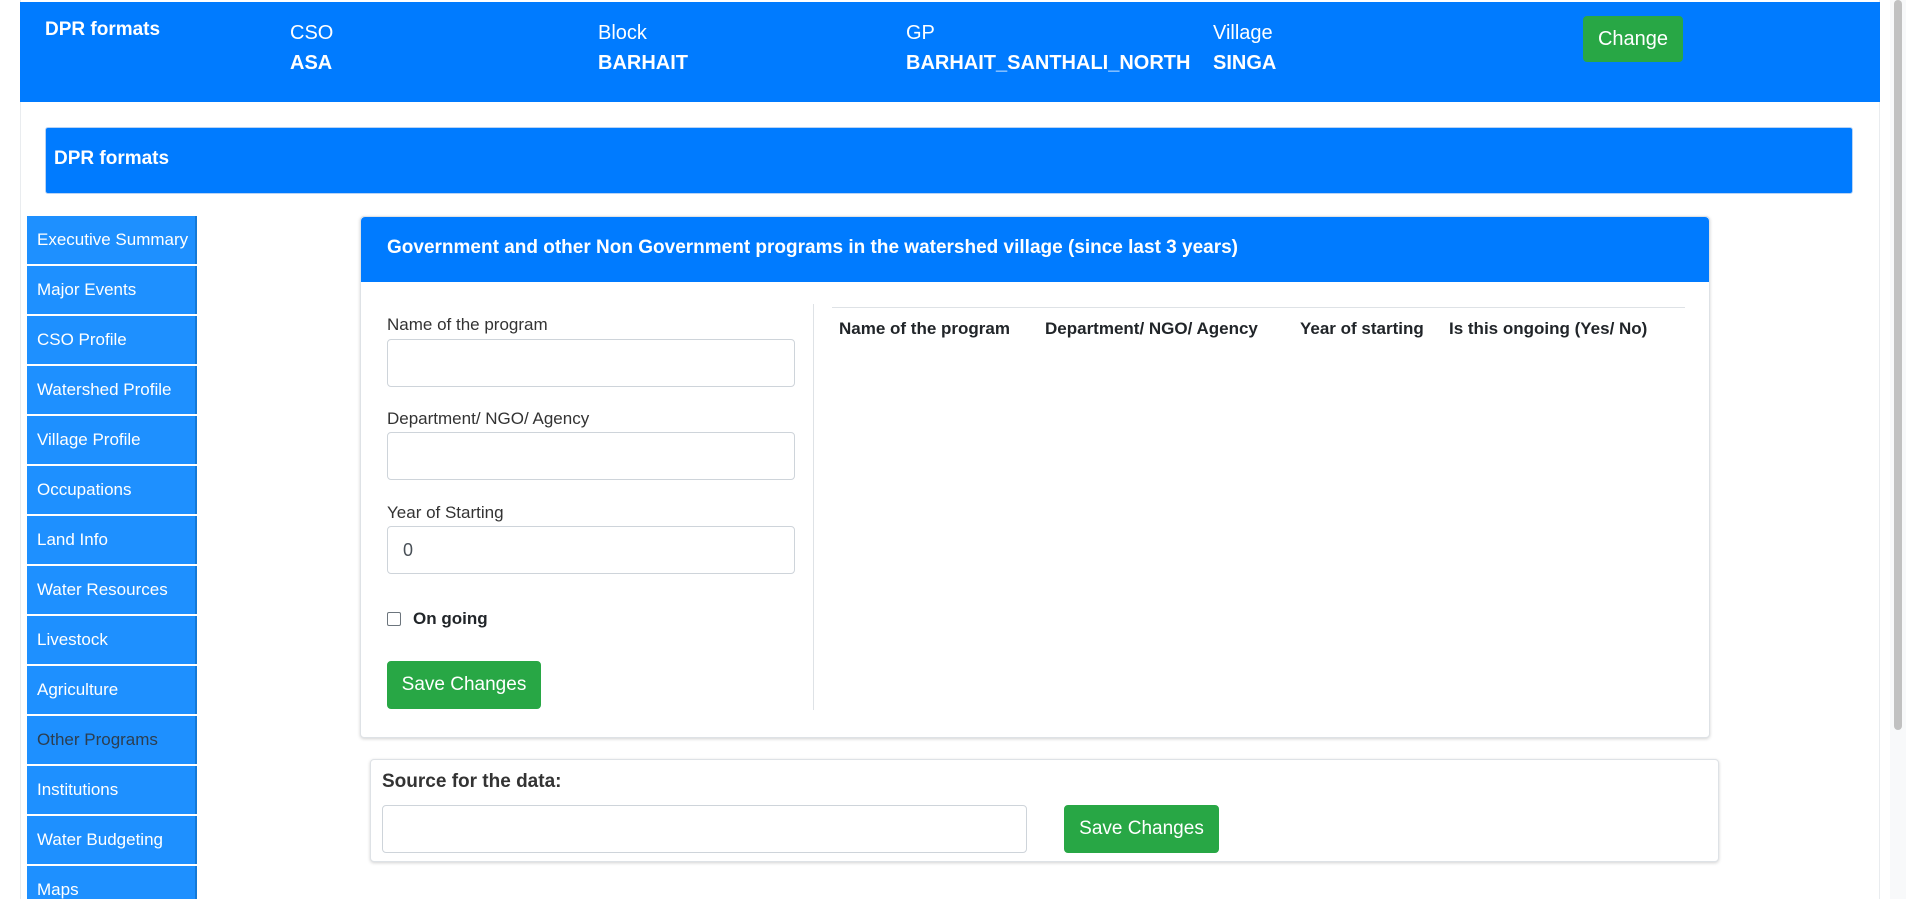  What do you see at coordinates (813, 507) in the screenshot?
I see `column-divider` at bounding box center [813, 507].